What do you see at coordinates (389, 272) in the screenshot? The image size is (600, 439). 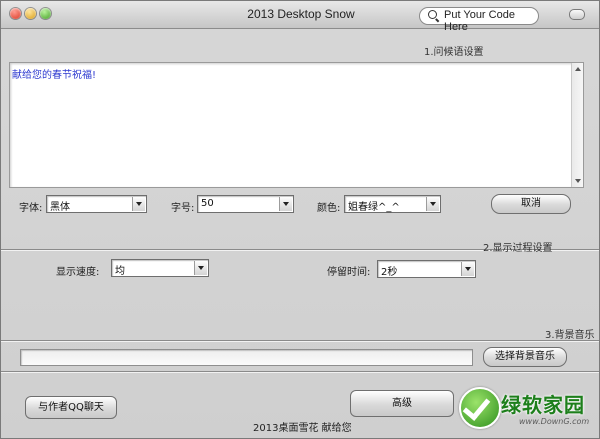 I see `stay-time-select-value: 2秒` at bounding box center [389, 272].